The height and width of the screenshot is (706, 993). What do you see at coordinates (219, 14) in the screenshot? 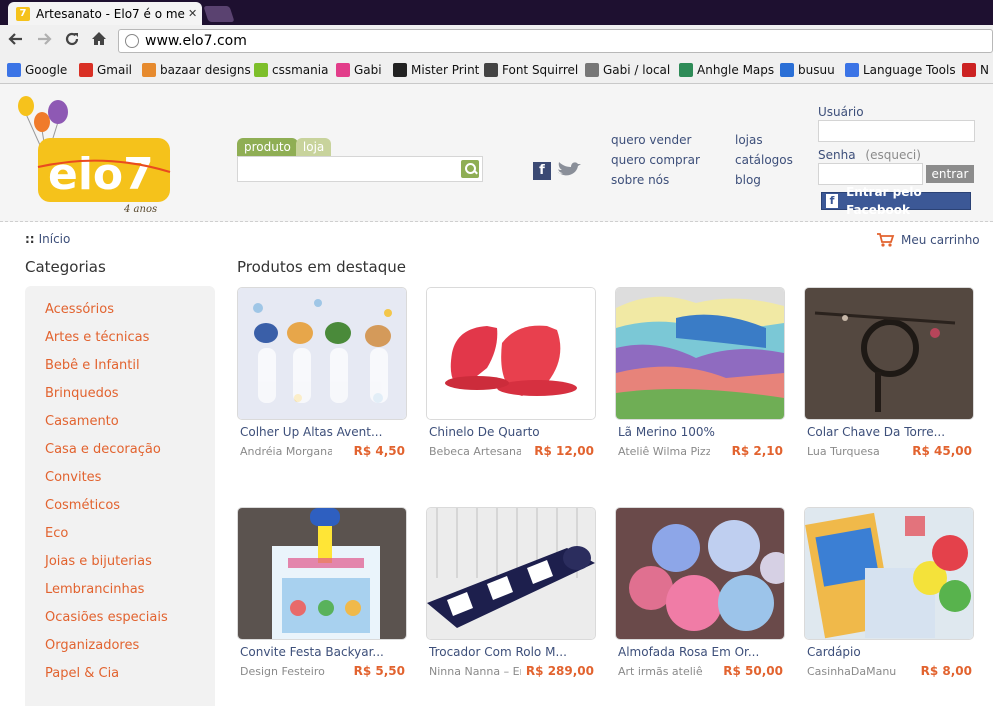
I see `new-tab-button` at bounding box center [219, 14].